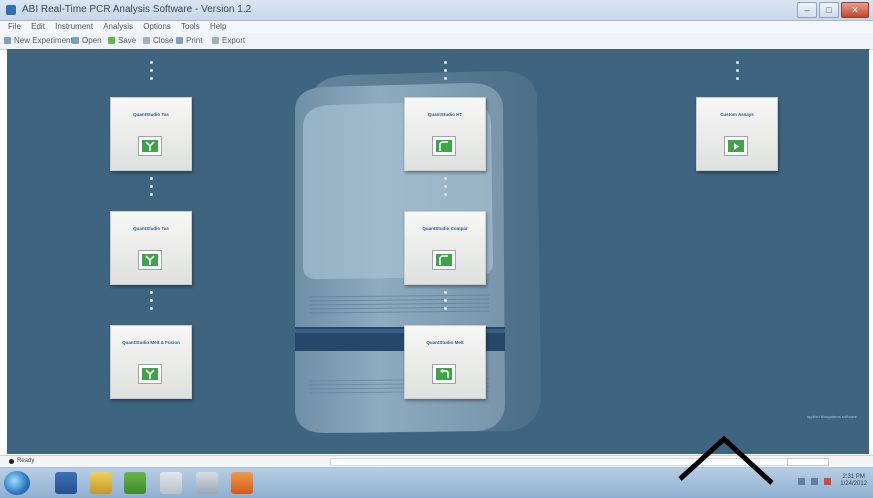  Describe the element at coordinates (445, 342) in the screenshot. I see `tile-label: QuantStudio Melt` at that location.